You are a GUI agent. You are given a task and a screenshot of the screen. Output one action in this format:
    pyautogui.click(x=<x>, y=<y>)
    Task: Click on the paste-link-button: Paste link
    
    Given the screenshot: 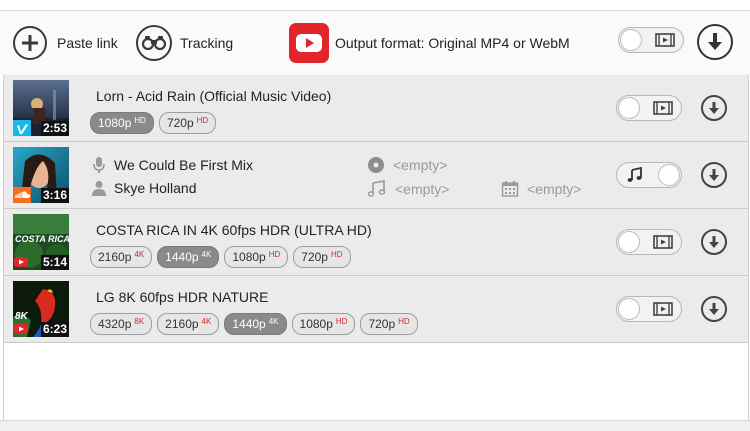 What is the action you would take?
    pyautogui.click(x=65, y=43)
    